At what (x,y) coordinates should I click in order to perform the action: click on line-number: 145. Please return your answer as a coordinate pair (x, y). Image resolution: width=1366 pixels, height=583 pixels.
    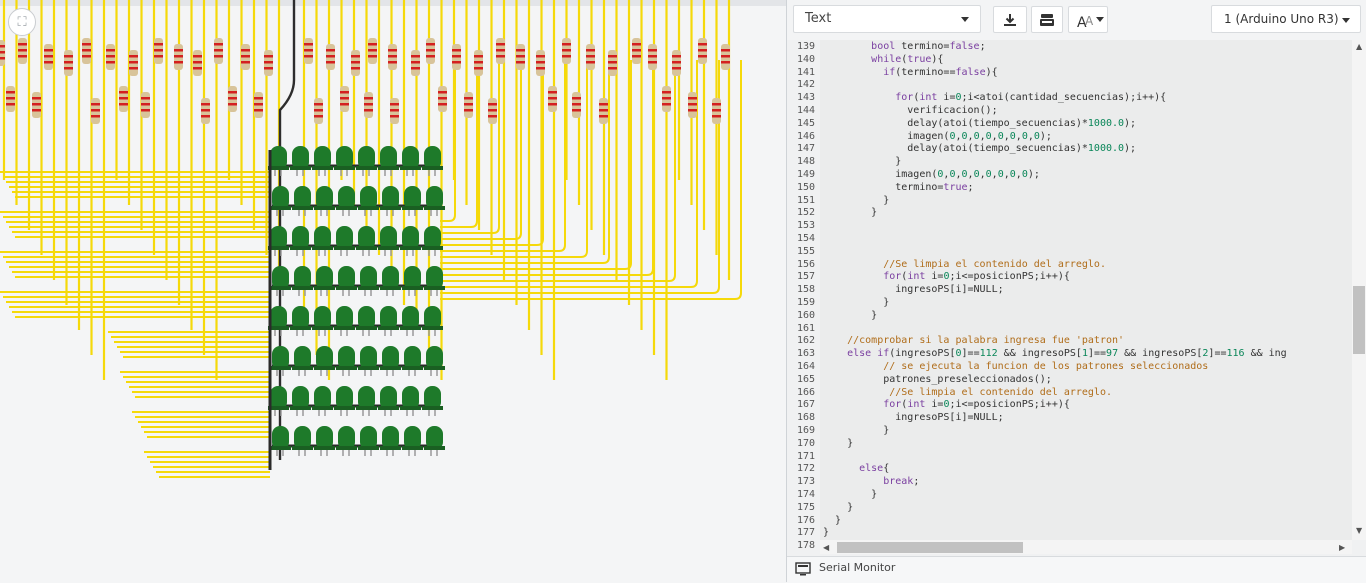
    Looking at the image, I should click on (805, 123).